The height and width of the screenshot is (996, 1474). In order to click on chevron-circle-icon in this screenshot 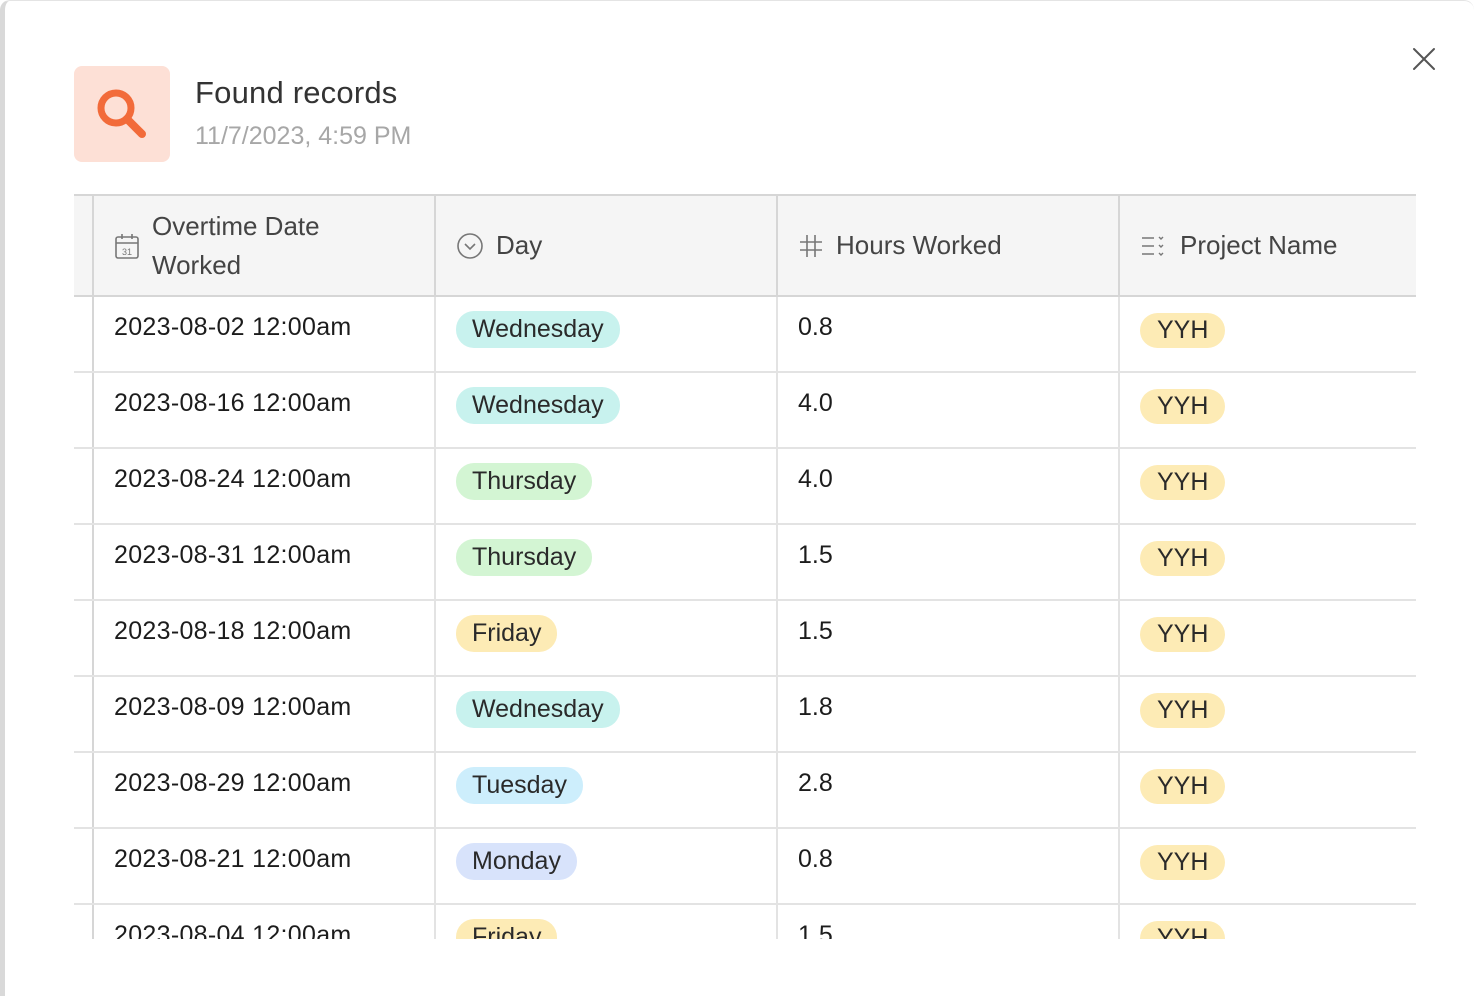, I will do `click(470, 245)`.